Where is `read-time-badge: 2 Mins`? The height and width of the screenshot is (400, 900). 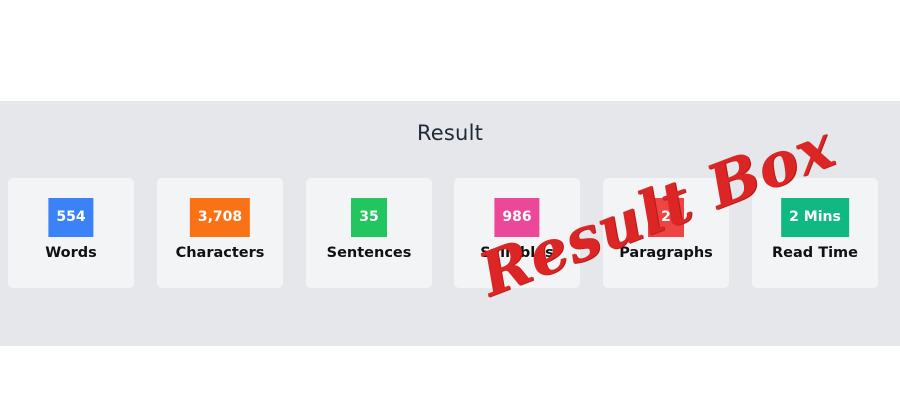
read-time-badge: 2 Mins is located at coordinates (815, 217).